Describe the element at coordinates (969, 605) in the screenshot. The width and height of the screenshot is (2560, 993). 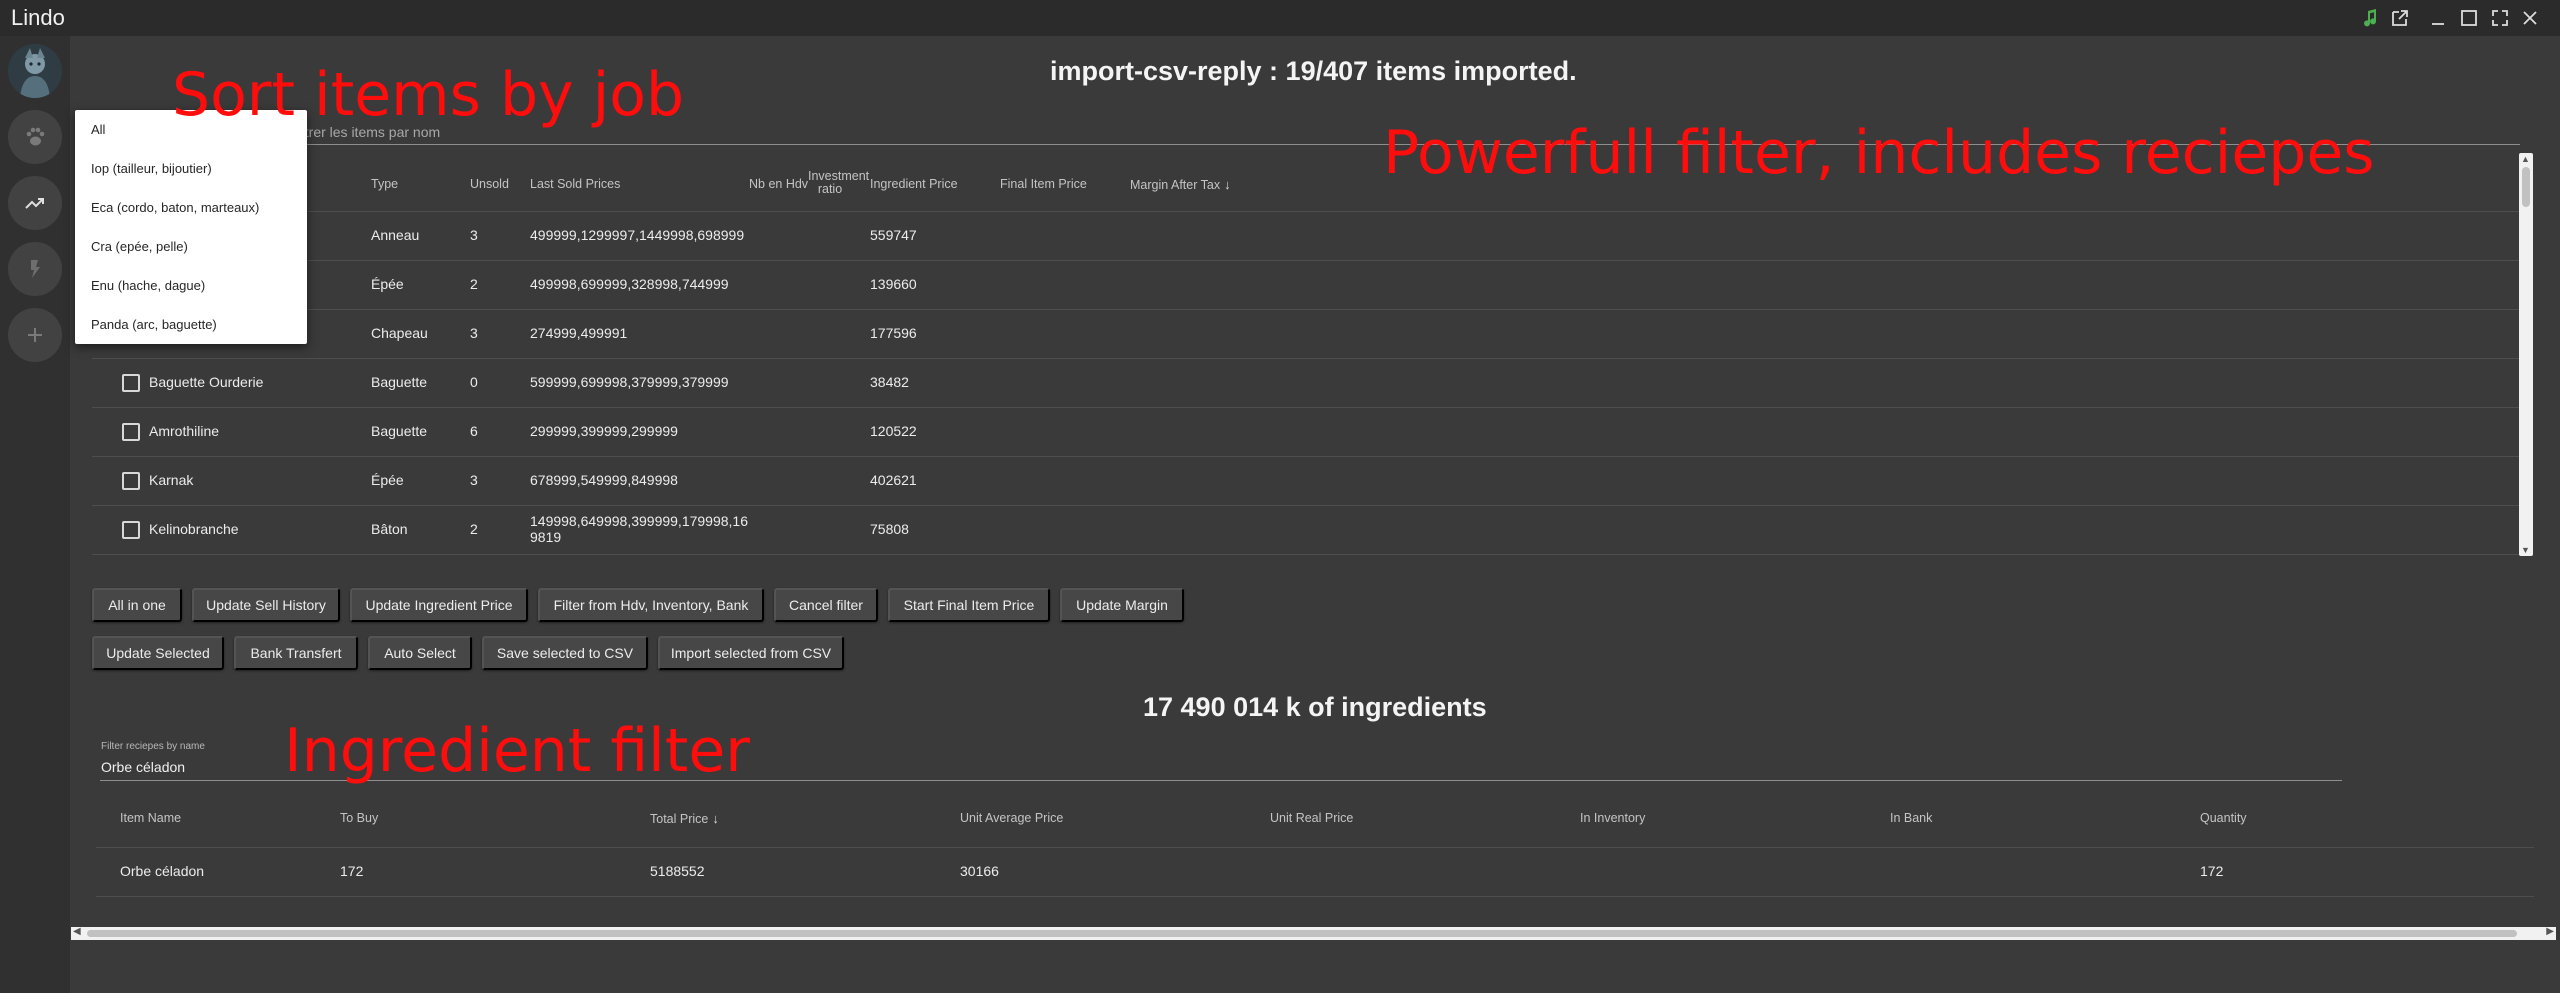
I see `start-final-item-price-button: Start Final Item Price` at that location.